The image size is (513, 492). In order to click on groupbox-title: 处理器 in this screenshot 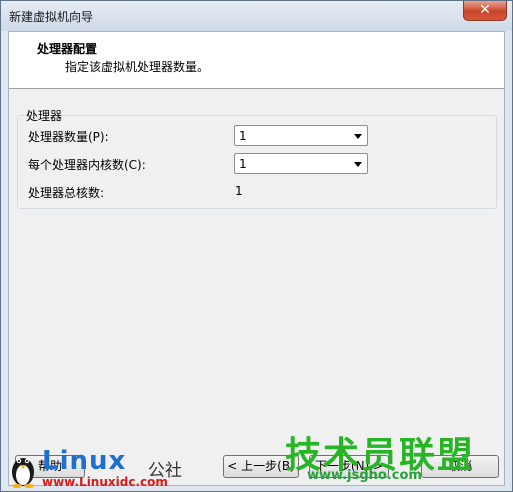, I will do `click(44, 115)`.